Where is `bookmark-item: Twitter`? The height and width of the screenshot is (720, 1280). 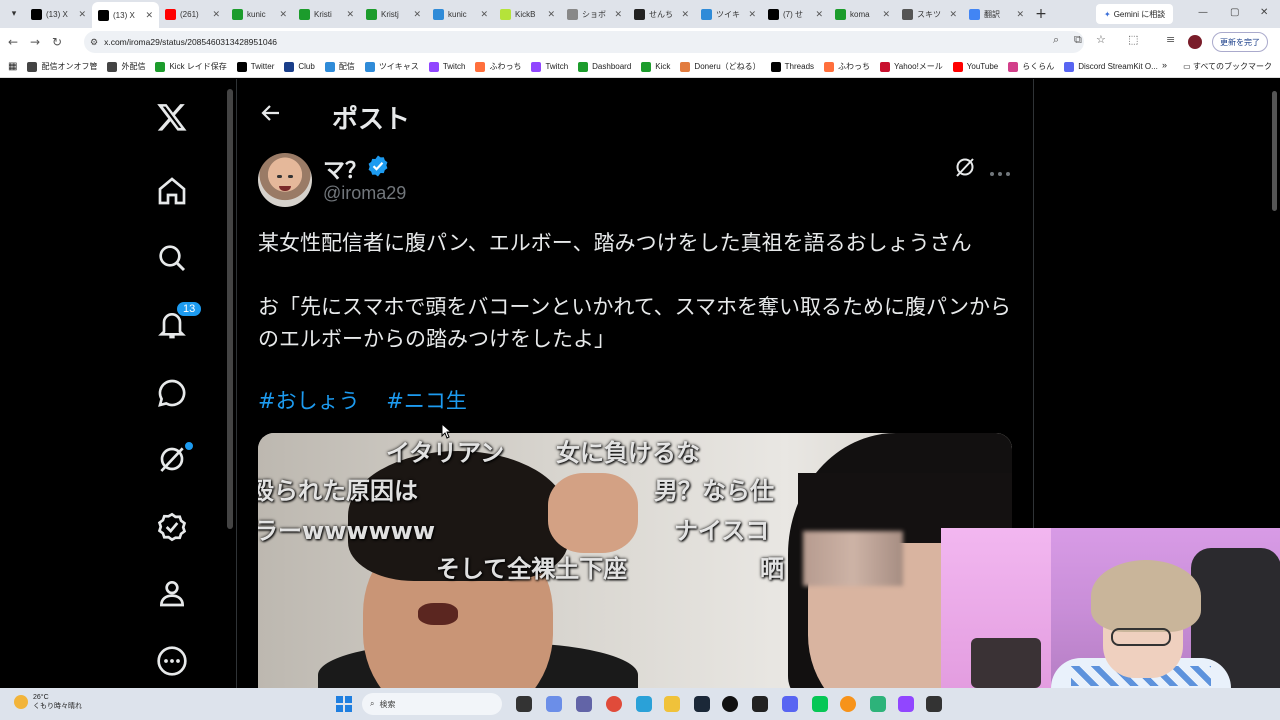
bookmark-item: Twitter is located at coordinates (255, 66).